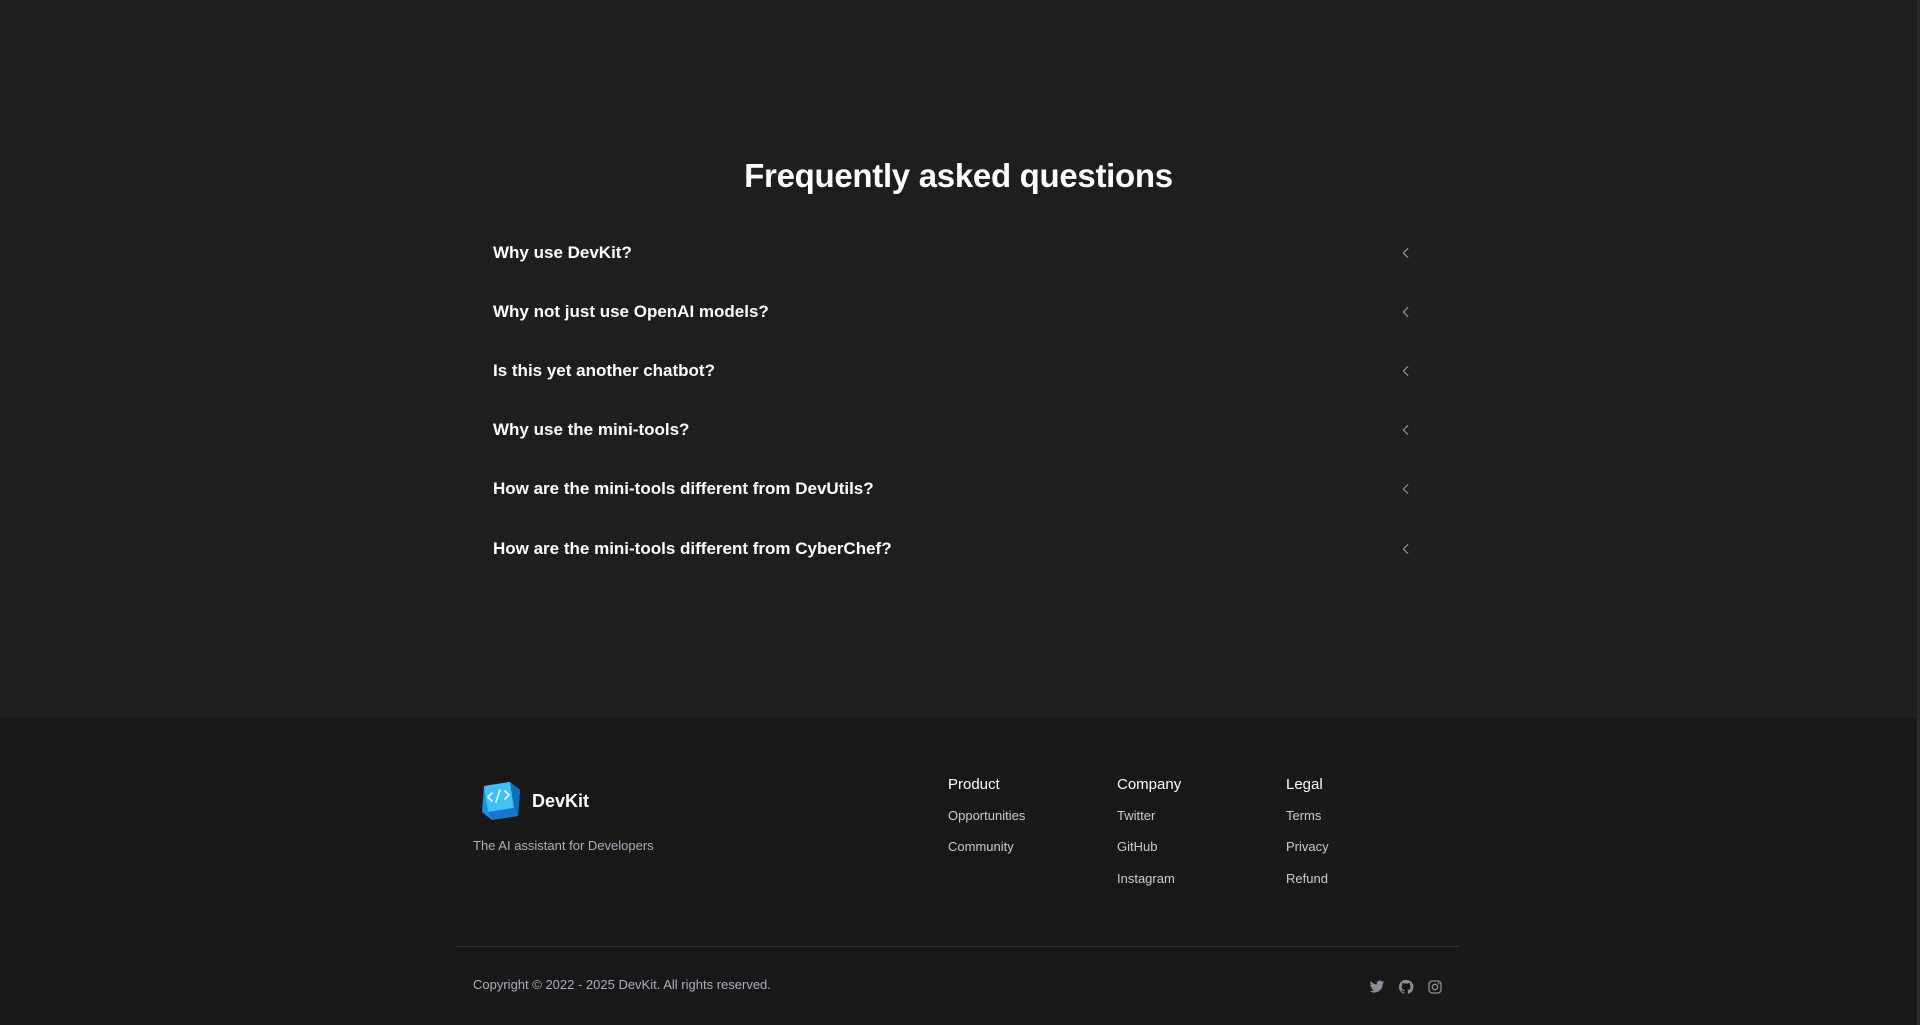  I want to click on faq-item: Why use the mini-tools?, so click(955, 430).